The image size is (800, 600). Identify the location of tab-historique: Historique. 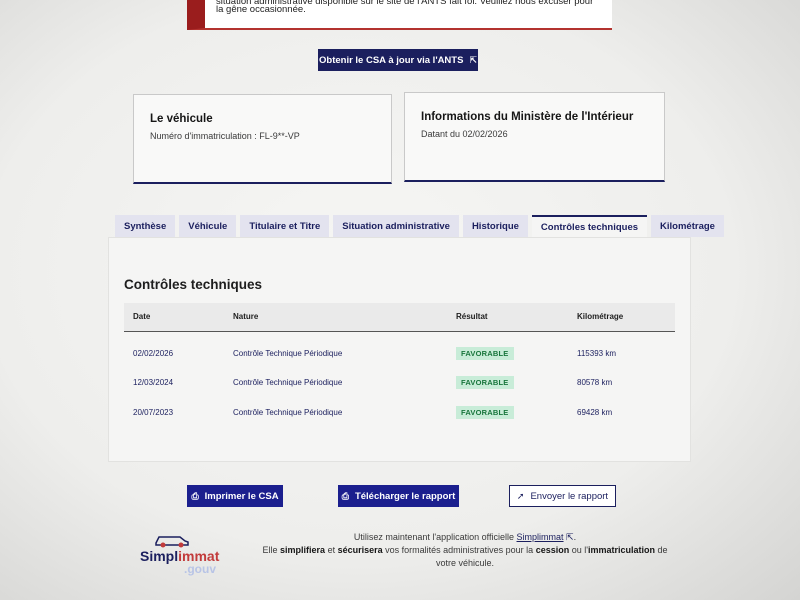
(495, 226).